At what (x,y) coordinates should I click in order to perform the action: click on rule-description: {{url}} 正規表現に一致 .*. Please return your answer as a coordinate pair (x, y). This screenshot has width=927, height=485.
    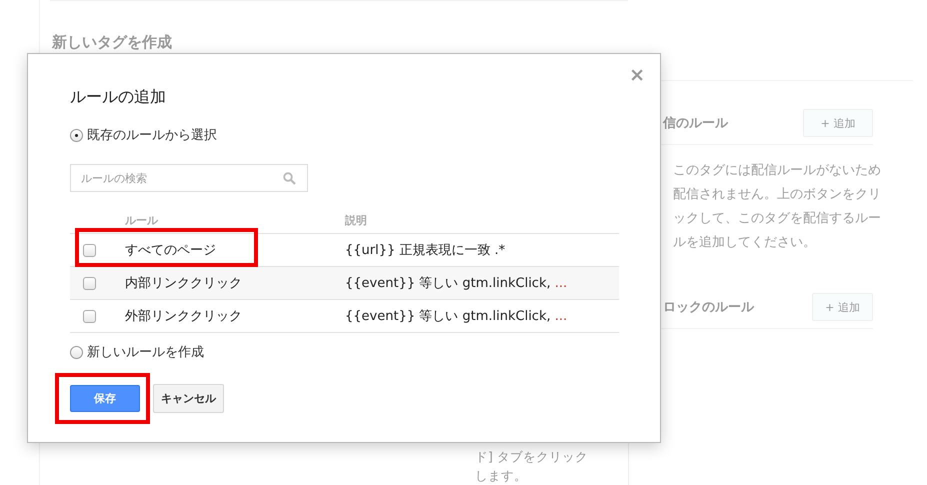
    Looking at the image, I should click on (425, 250).